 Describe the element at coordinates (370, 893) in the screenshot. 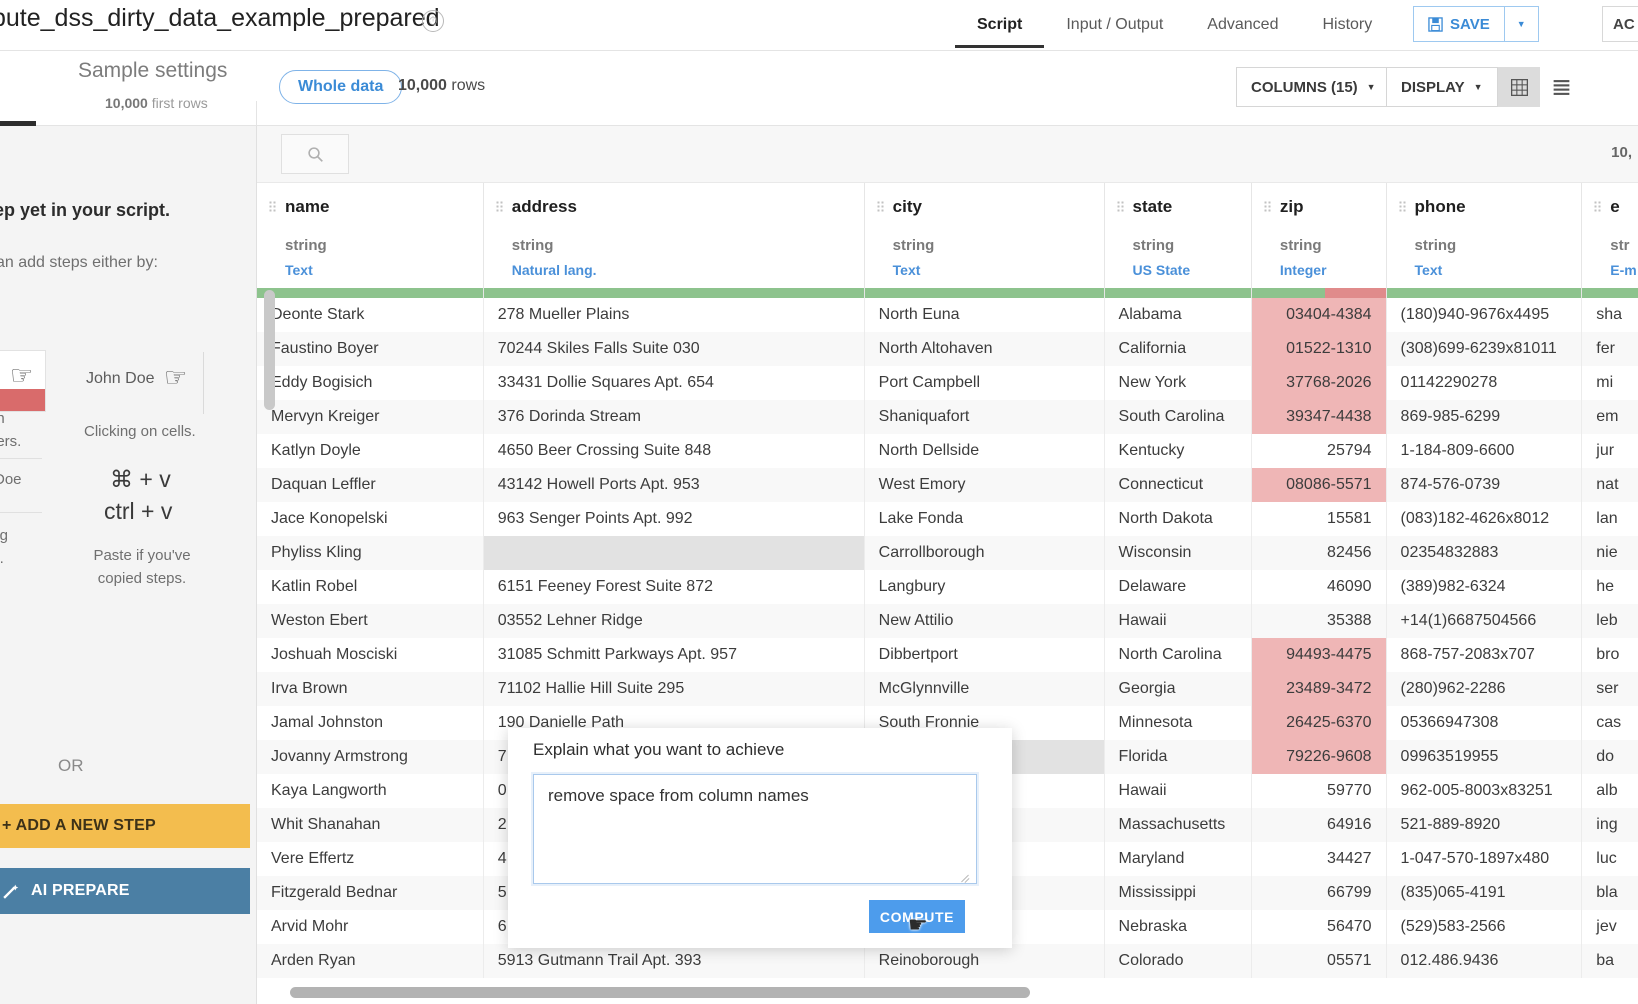

I see `cell-name: Fitzgerald Bednar` at that location.